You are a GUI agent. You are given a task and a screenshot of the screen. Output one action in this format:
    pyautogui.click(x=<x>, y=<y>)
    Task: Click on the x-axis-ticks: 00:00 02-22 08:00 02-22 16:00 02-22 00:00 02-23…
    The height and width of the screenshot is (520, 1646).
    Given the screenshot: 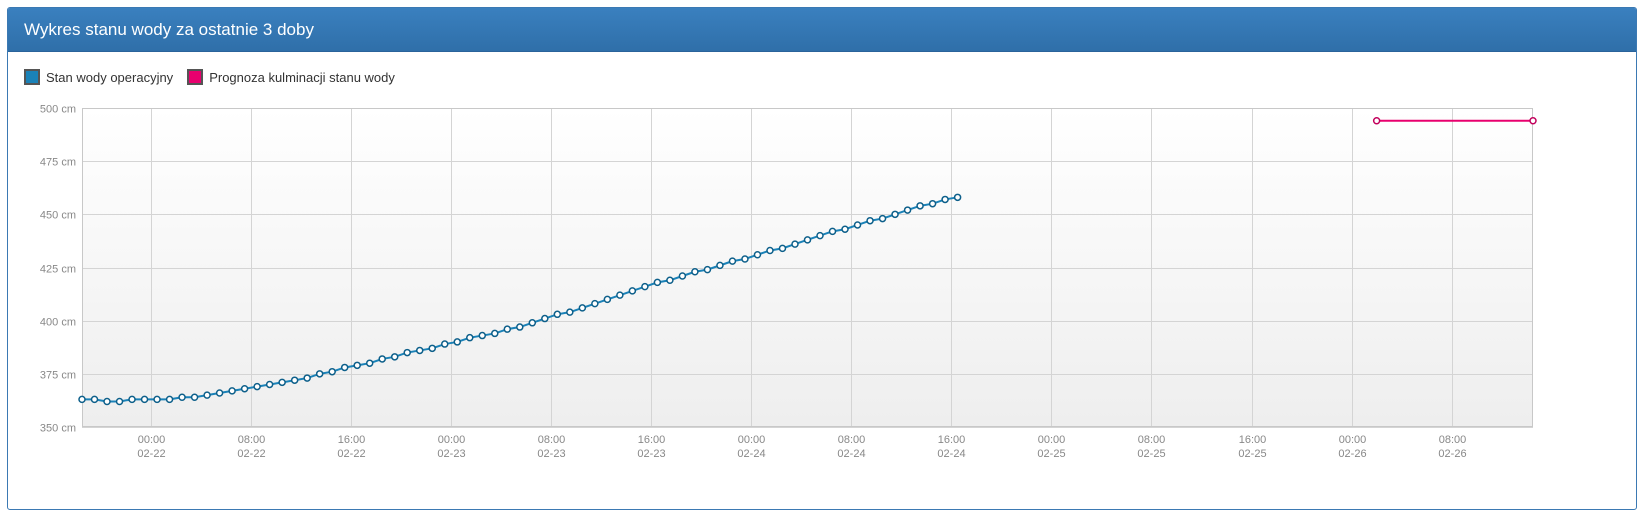 What is the action you would take?
    pyautogui.click(x=801, y=447)
    